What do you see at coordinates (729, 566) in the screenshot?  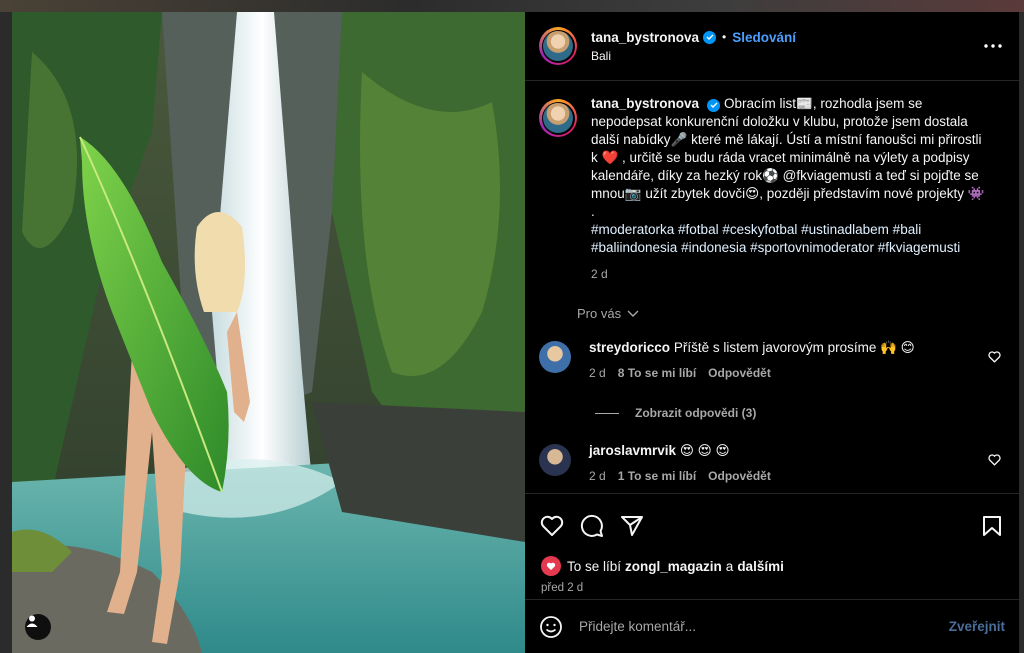 I see `likes-joiner: a` at bounding box center [729, 566].